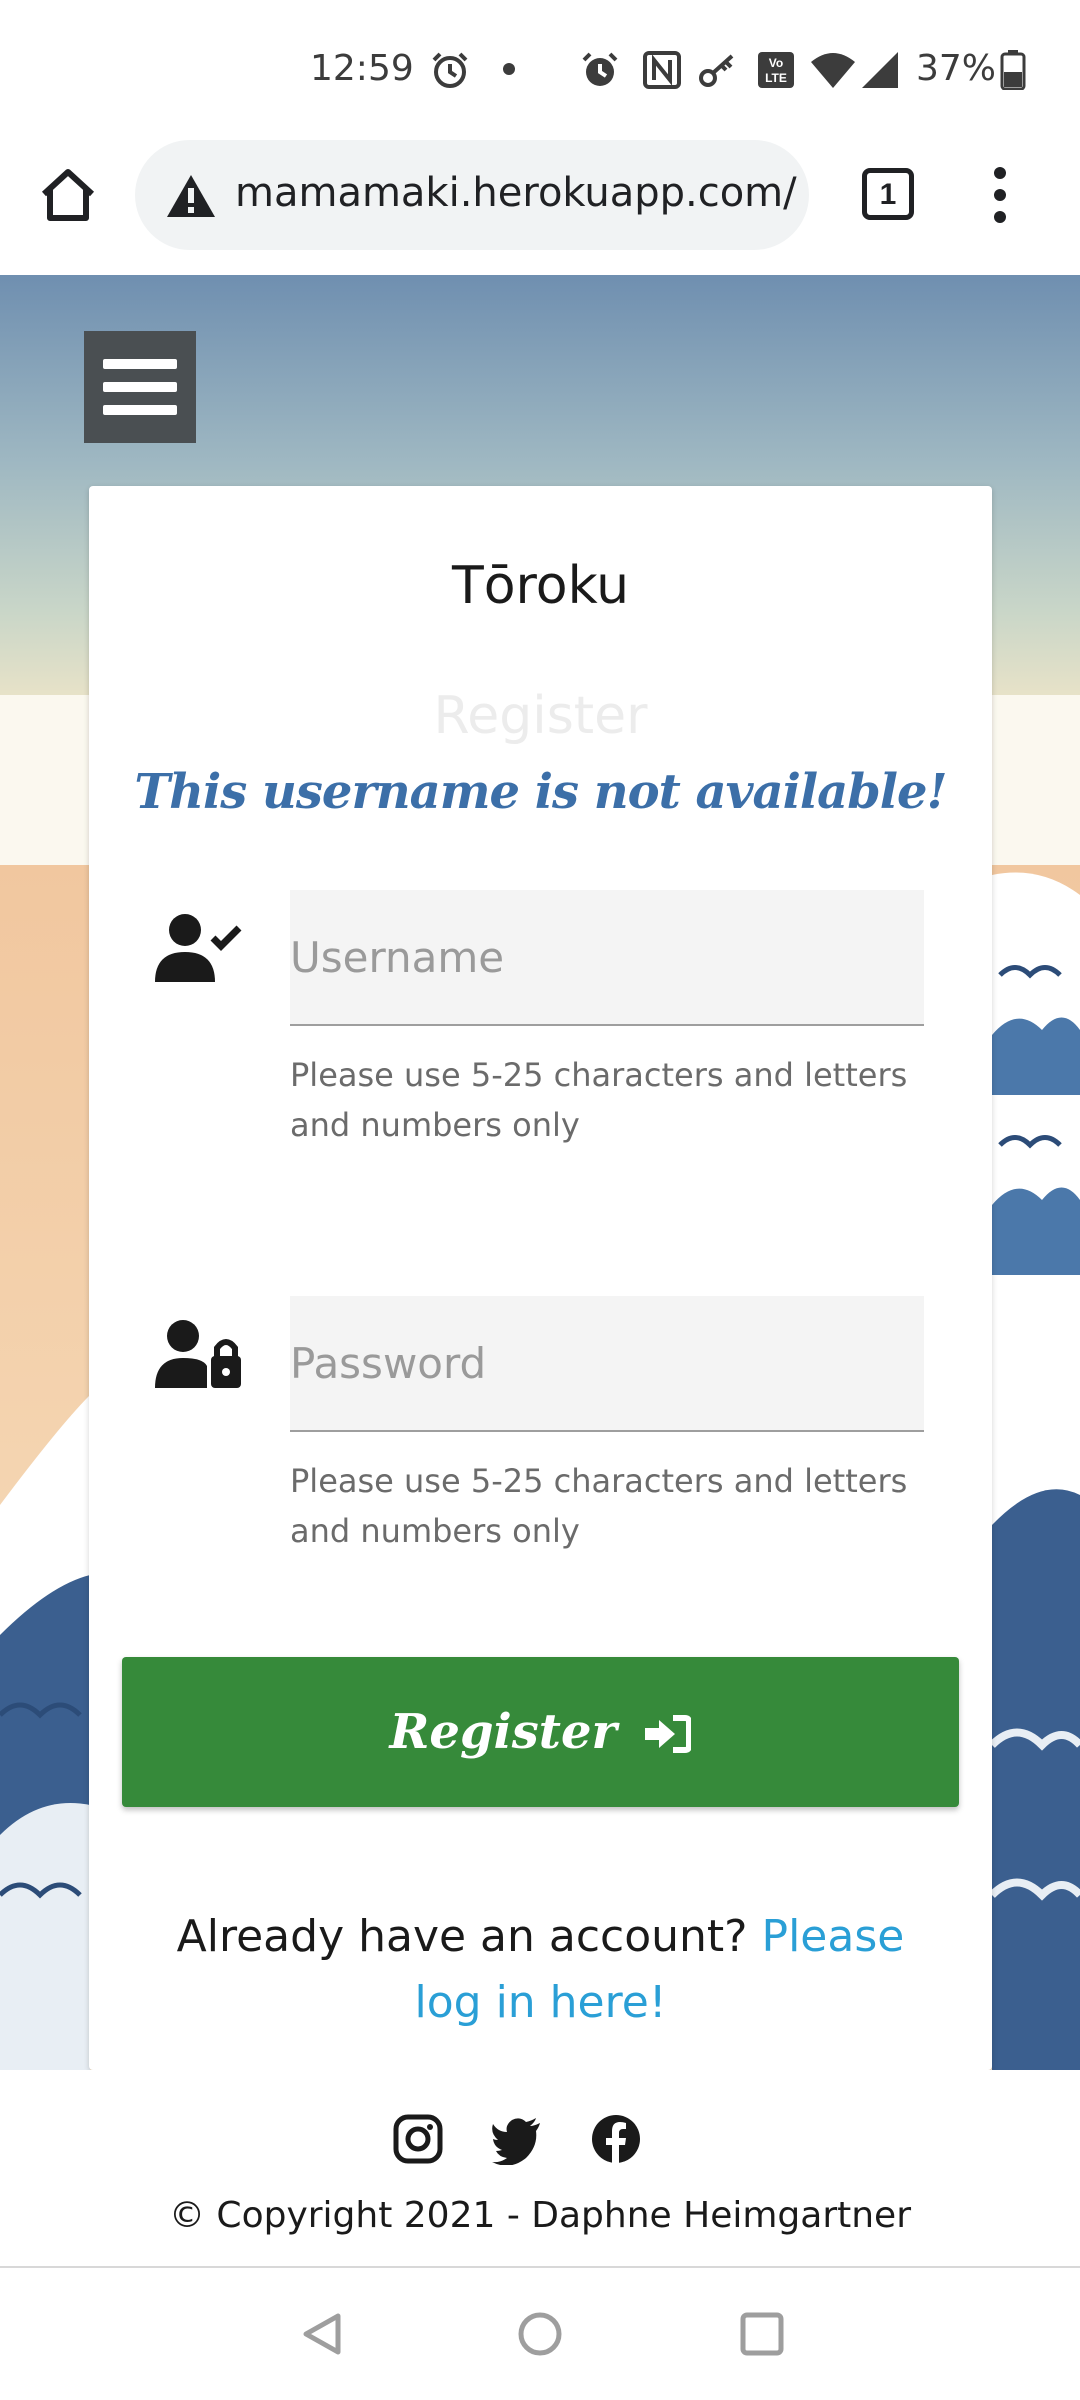  I want to click on nav-menu-button, so click(140, 387).